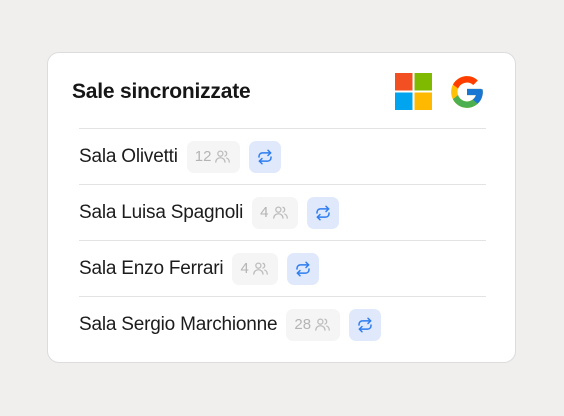 The image size is (564, 416). What do you see at coordinates (303, 324) in the screenshot?
I see `capacity-count: 28` at bounding box center [303, 324].